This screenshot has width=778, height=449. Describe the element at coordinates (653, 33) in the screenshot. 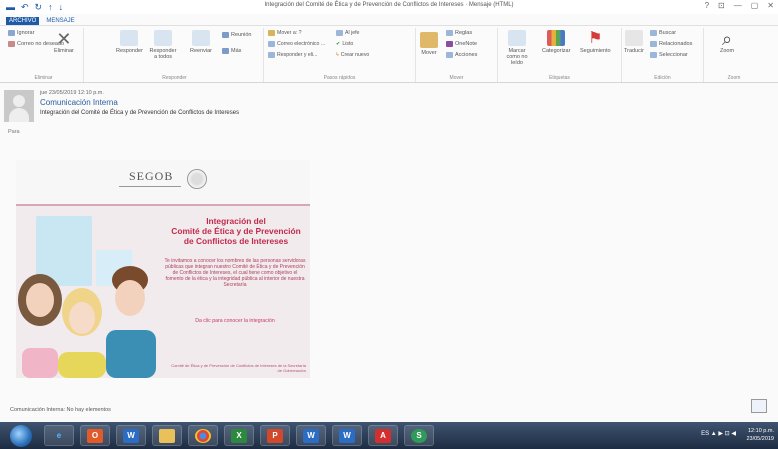

I see `binoculars-icon` at that location.